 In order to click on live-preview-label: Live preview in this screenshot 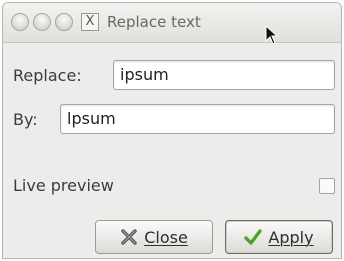, I will do `click(63, 185)`.